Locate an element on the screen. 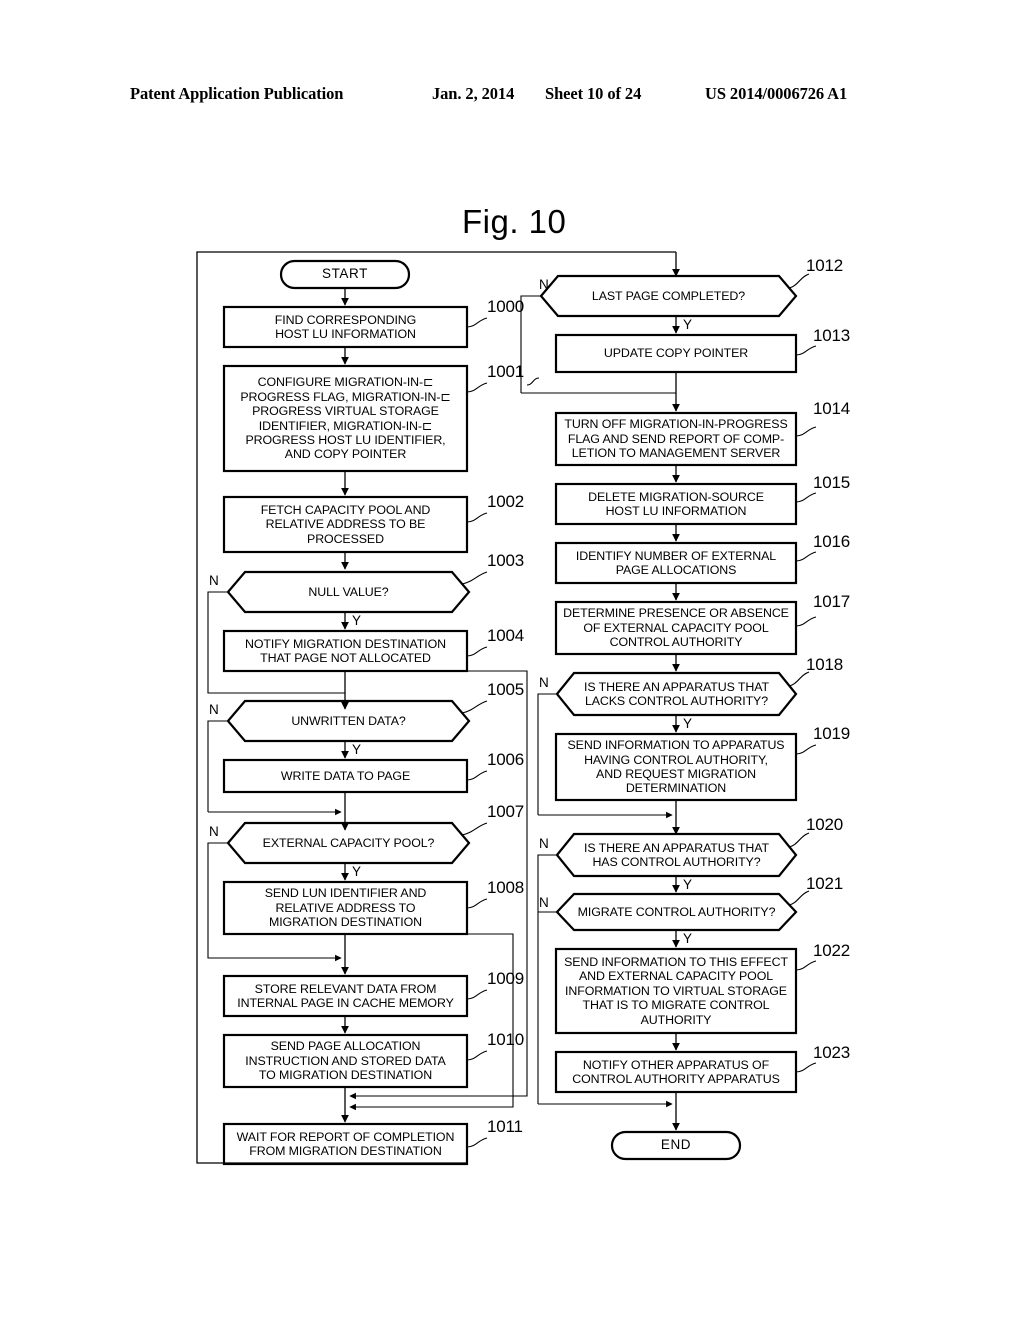 The image size is (1024, 1320). branch-label-1018-yes: Y is located at coordinates (688, 723).